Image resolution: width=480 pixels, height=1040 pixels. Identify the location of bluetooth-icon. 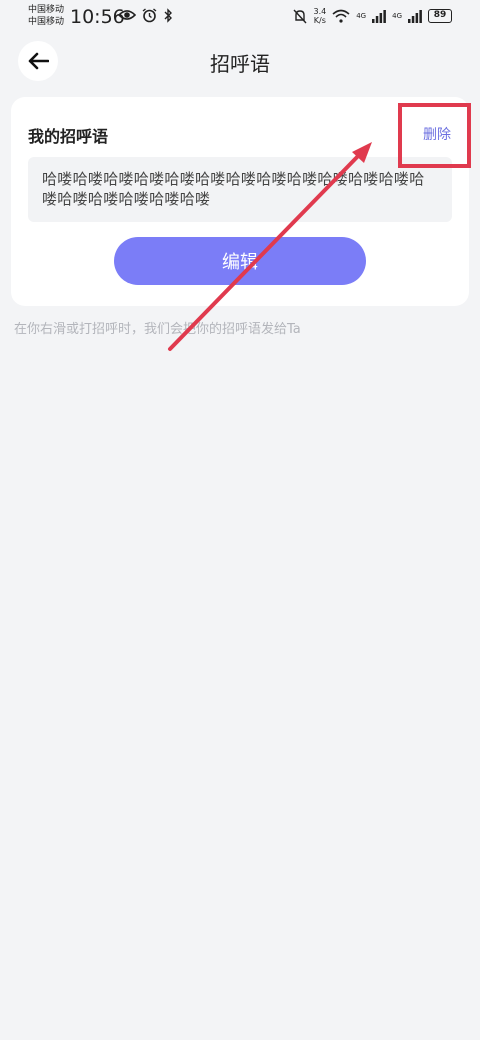
(168, 15).